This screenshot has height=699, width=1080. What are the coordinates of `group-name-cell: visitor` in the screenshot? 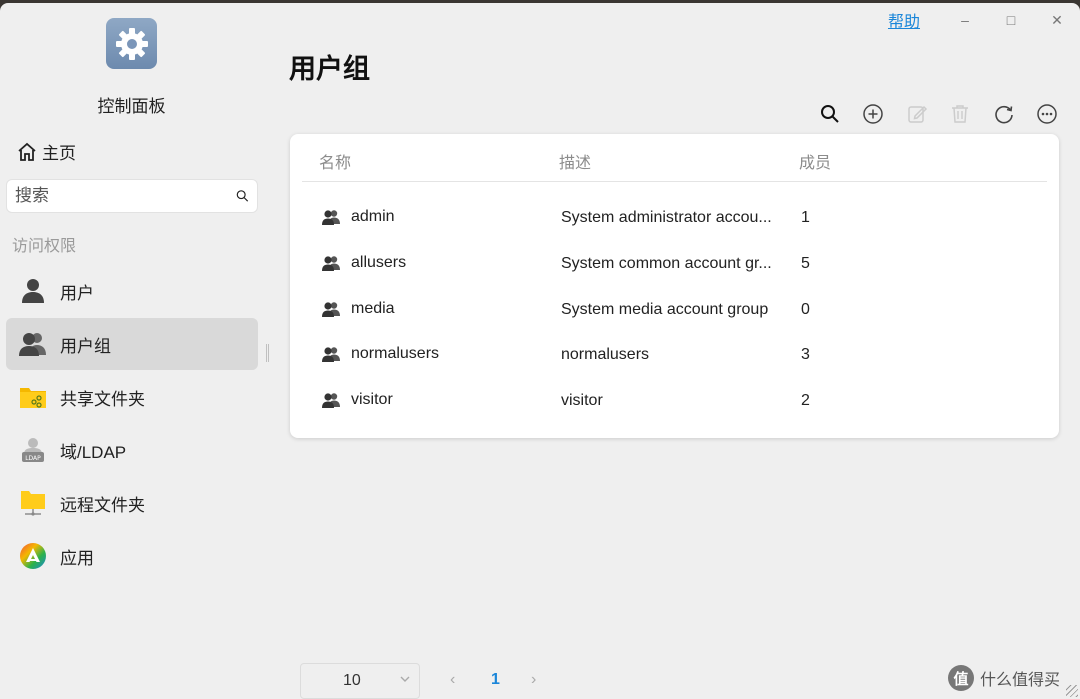 It's located at (357, 400).